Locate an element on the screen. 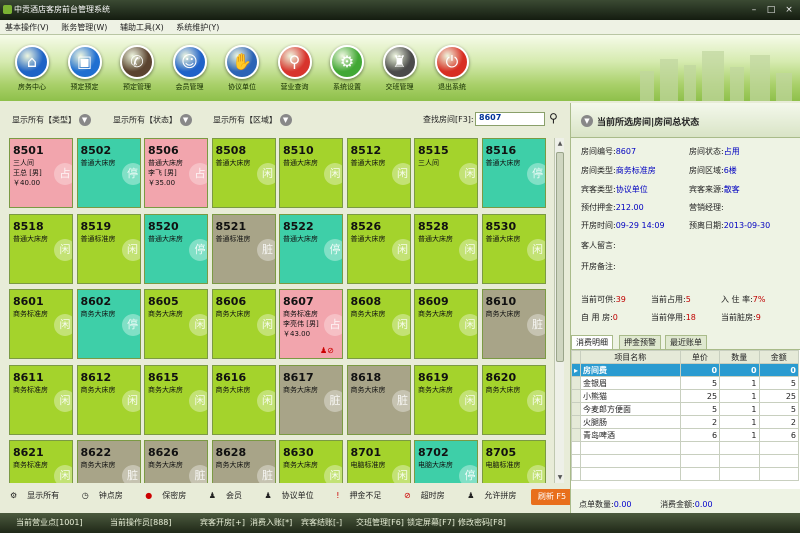 Image resolution: width=800 pixels, height=533 pixels. room-card: 8520 普通大床房停 is located at coordinates (176, 248).